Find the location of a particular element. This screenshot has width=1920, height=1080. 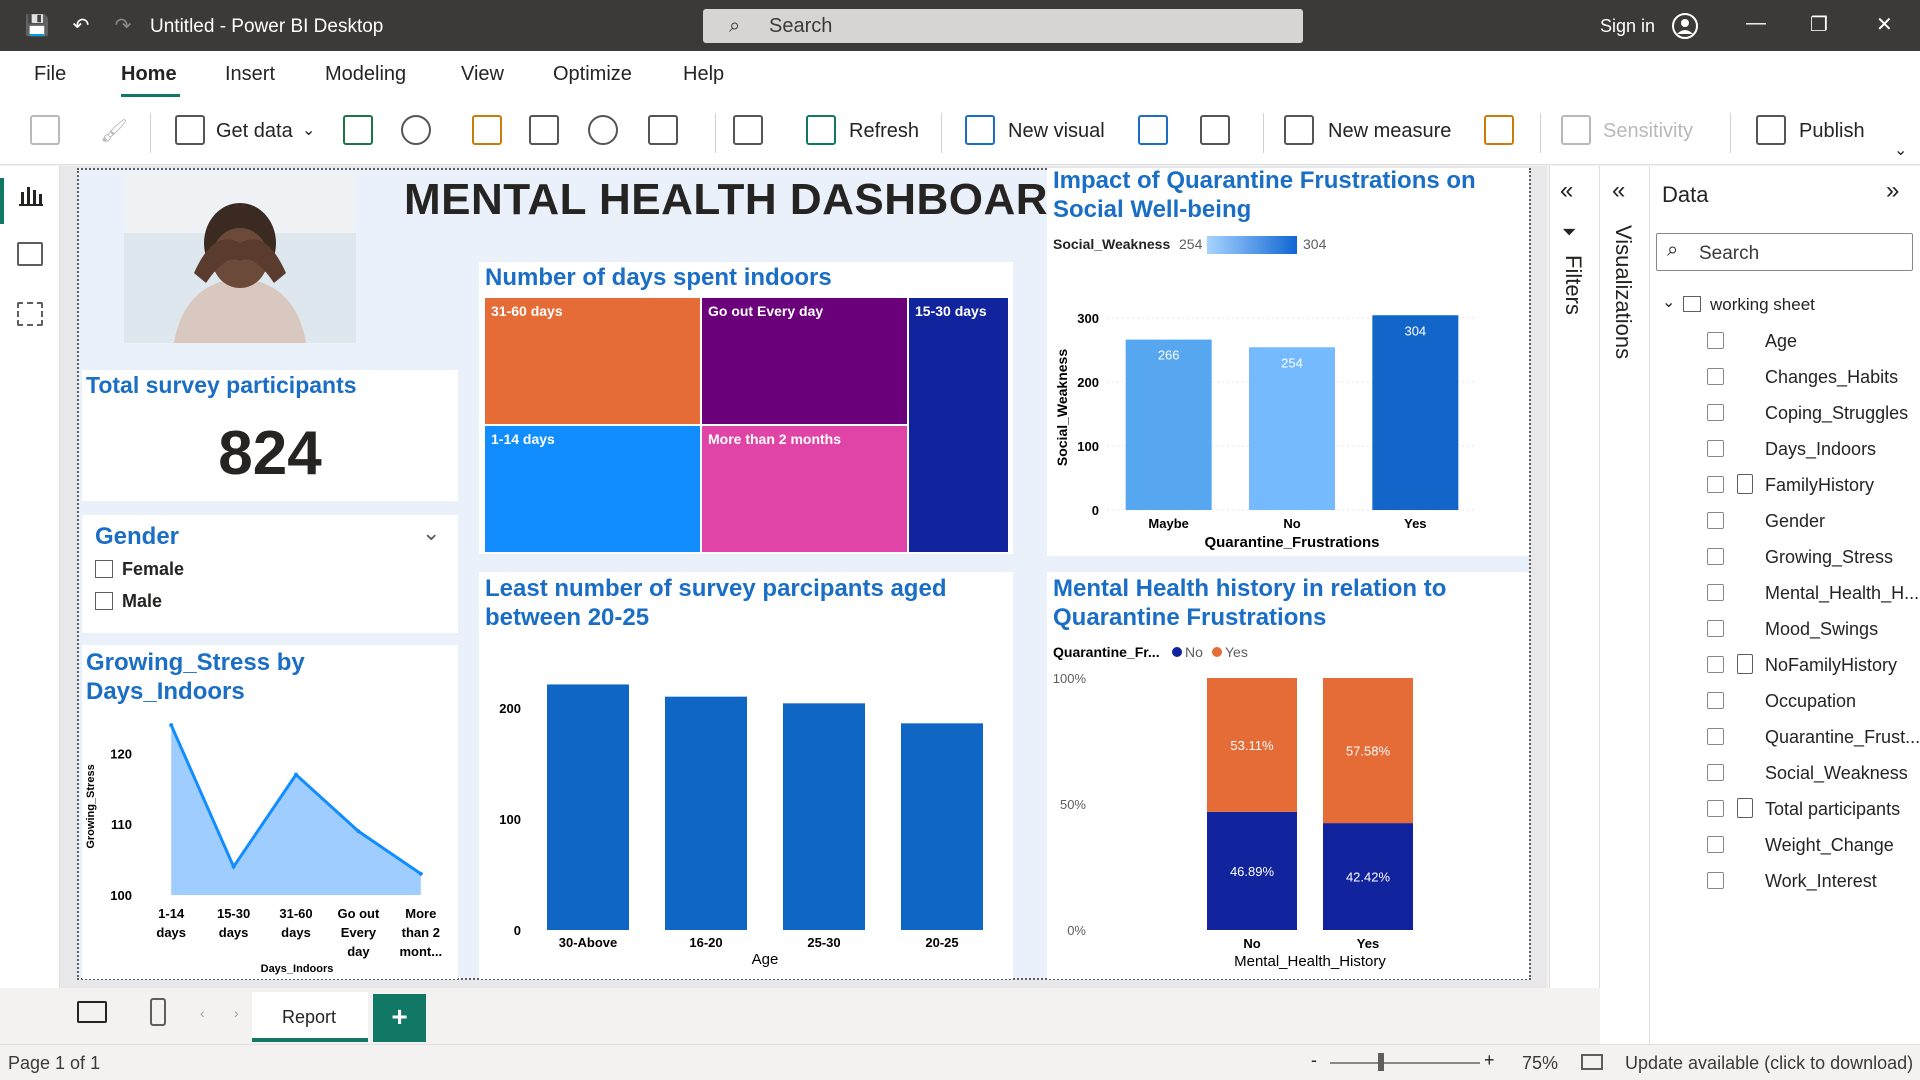

publish-icon is located at coordinates (1771, 130).